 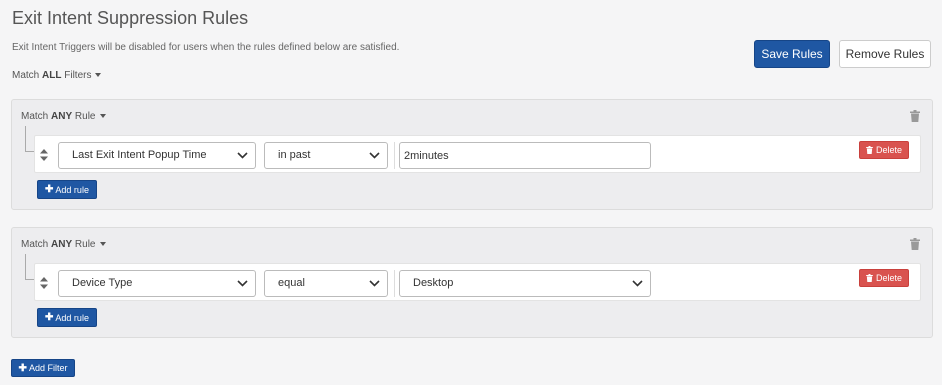 What do you see at coordinates (26, 75) in the screenshot?
I see `match-all-prefix: Match` at bounding box center [26, 75].